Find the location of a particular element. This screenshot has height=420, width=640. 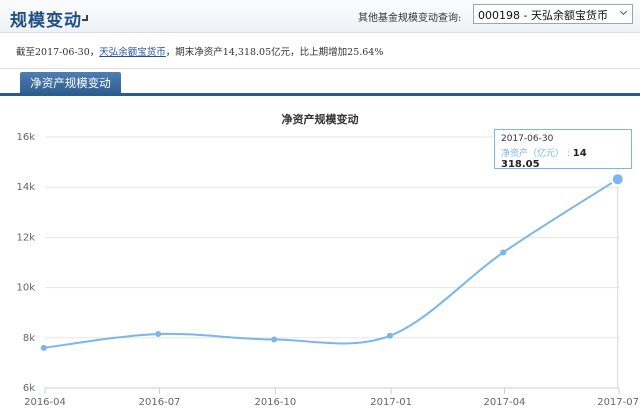

fund-select-value: 000198 - 天弘余额宝货币 is located at coordinates (543, 15).